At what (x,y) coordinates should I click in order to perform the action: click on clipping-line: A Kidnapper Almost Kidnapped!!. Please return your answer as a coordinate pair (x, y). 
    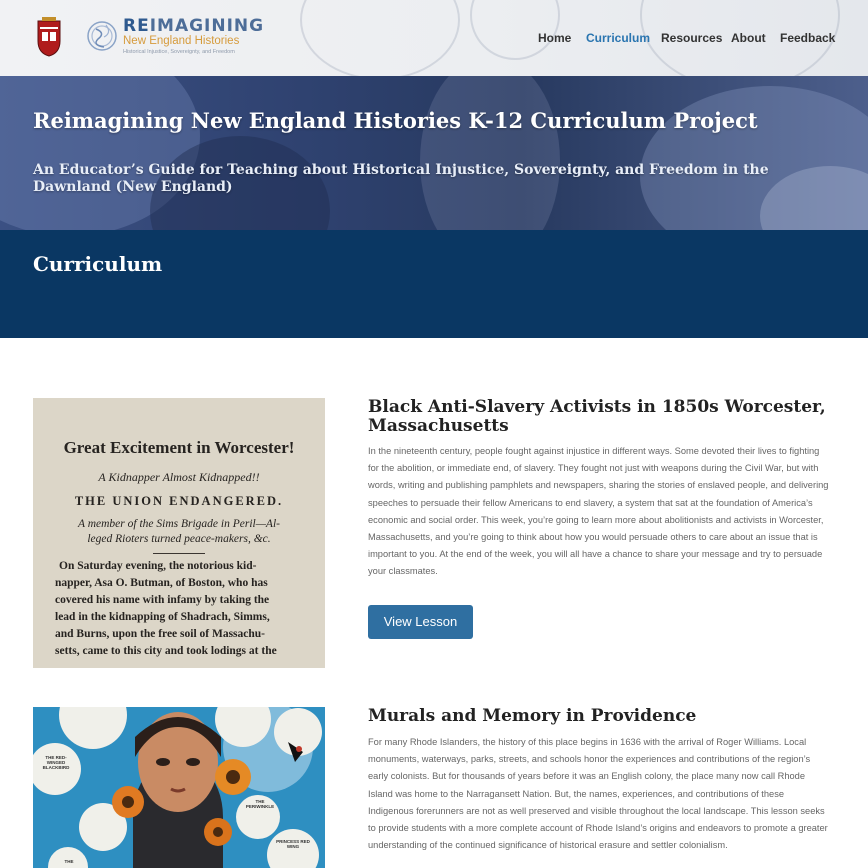
    Looking at the image, I should click on (179, 477).